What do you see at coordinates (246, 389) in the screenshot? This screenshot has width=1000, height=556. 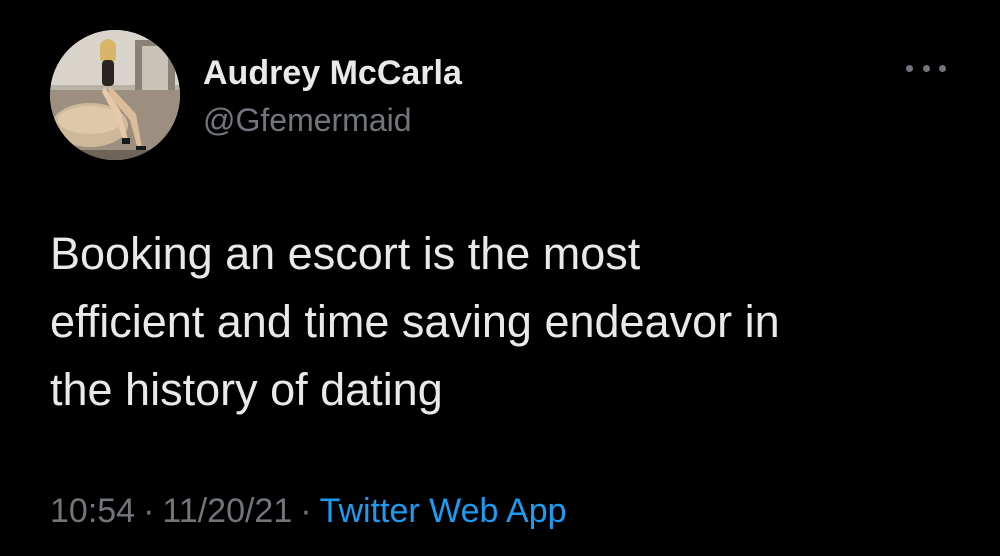 I see `tweet-text-line: the history of dating` at bounding box center [246, 389].